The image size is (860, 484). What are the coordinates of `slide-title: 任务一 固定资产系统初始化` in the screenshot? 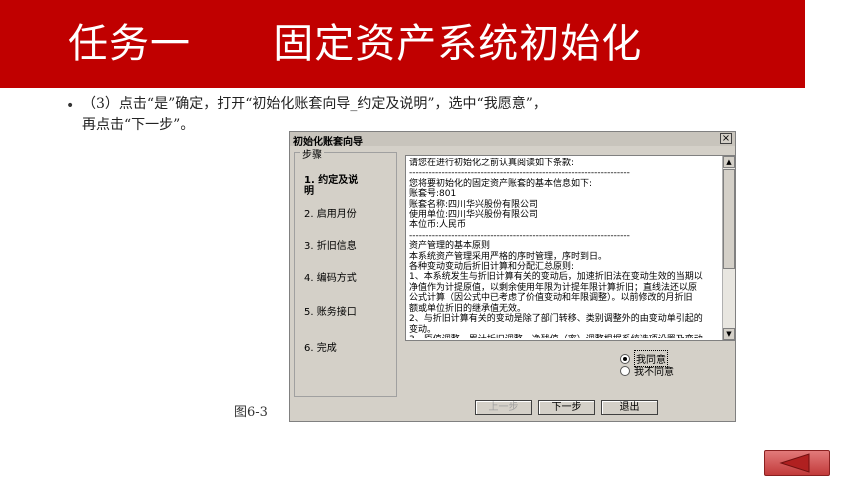 It's located at (355, 44).